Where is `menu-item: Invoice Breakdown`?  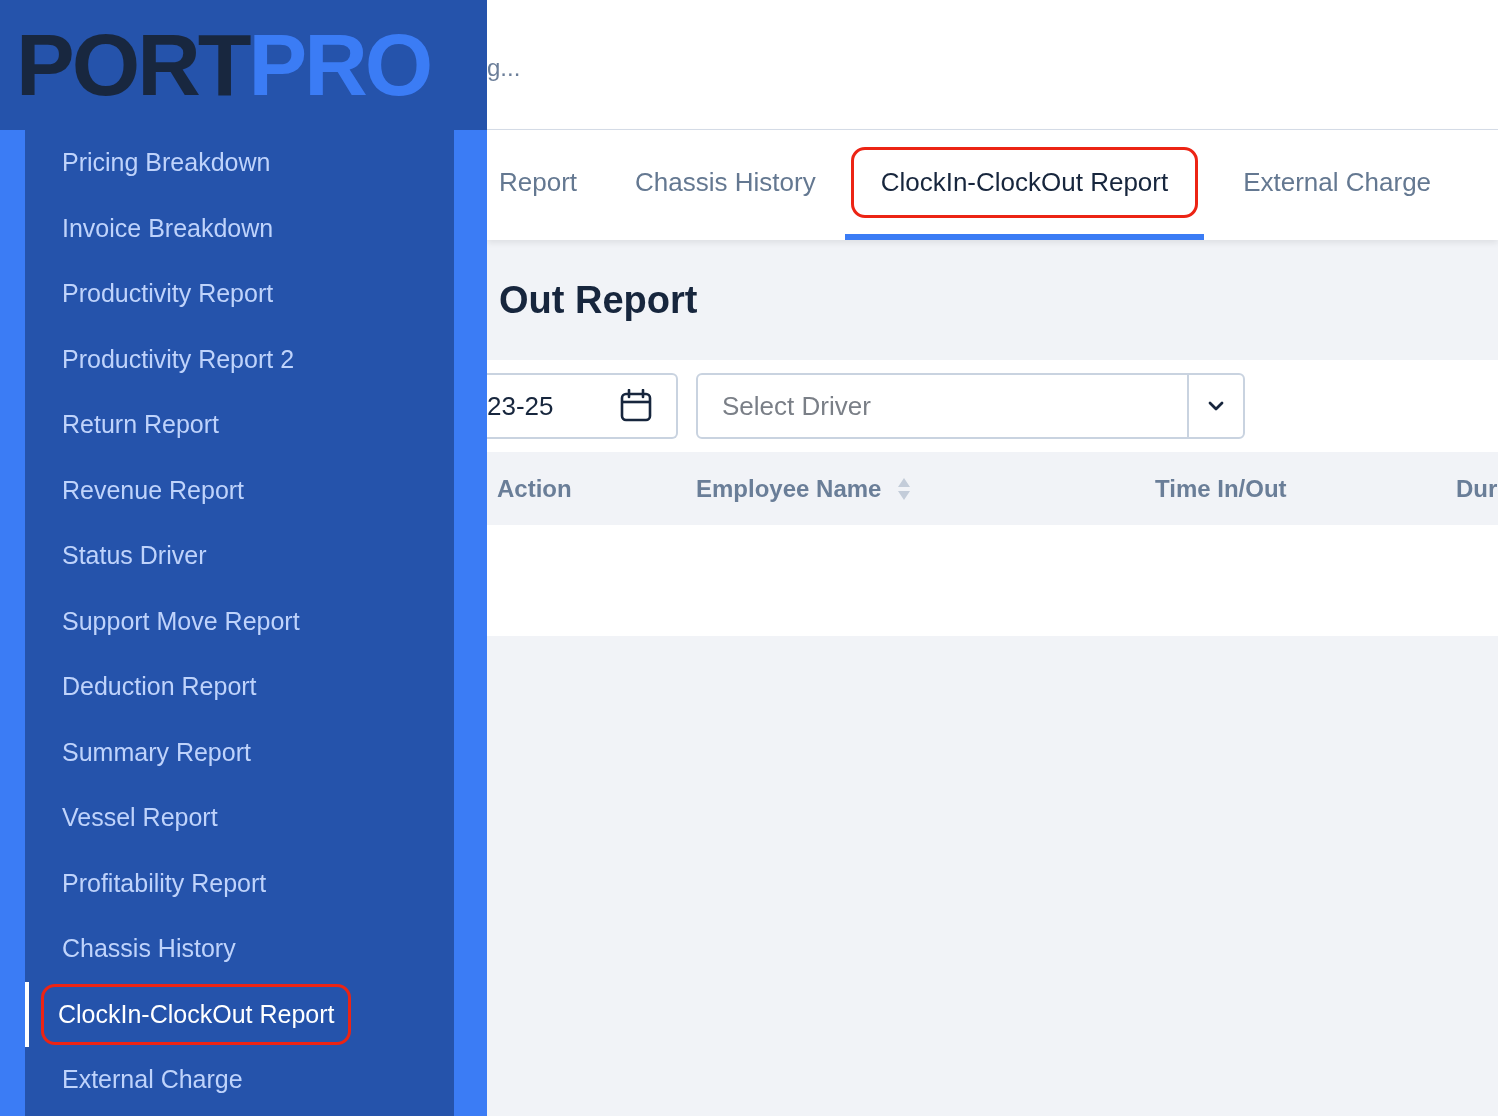
menu-item: Invoice Breakdown is located at coordinates (239, 228).